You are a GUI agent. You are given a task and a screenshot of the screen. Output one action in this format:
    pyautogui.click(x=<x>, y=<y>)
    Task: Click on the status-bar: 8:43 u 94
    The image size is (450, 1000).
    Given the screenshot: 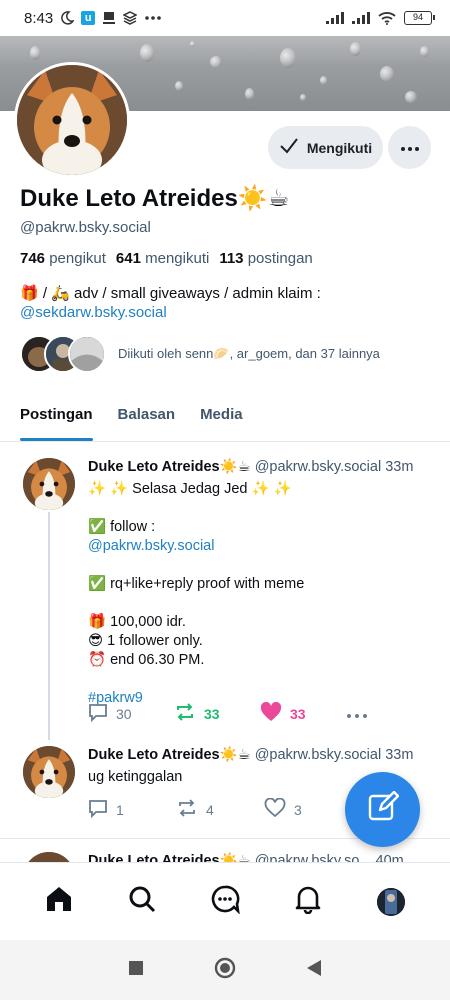 What is the action you would take?
    pyautogui.click(x=225, y=18)
    